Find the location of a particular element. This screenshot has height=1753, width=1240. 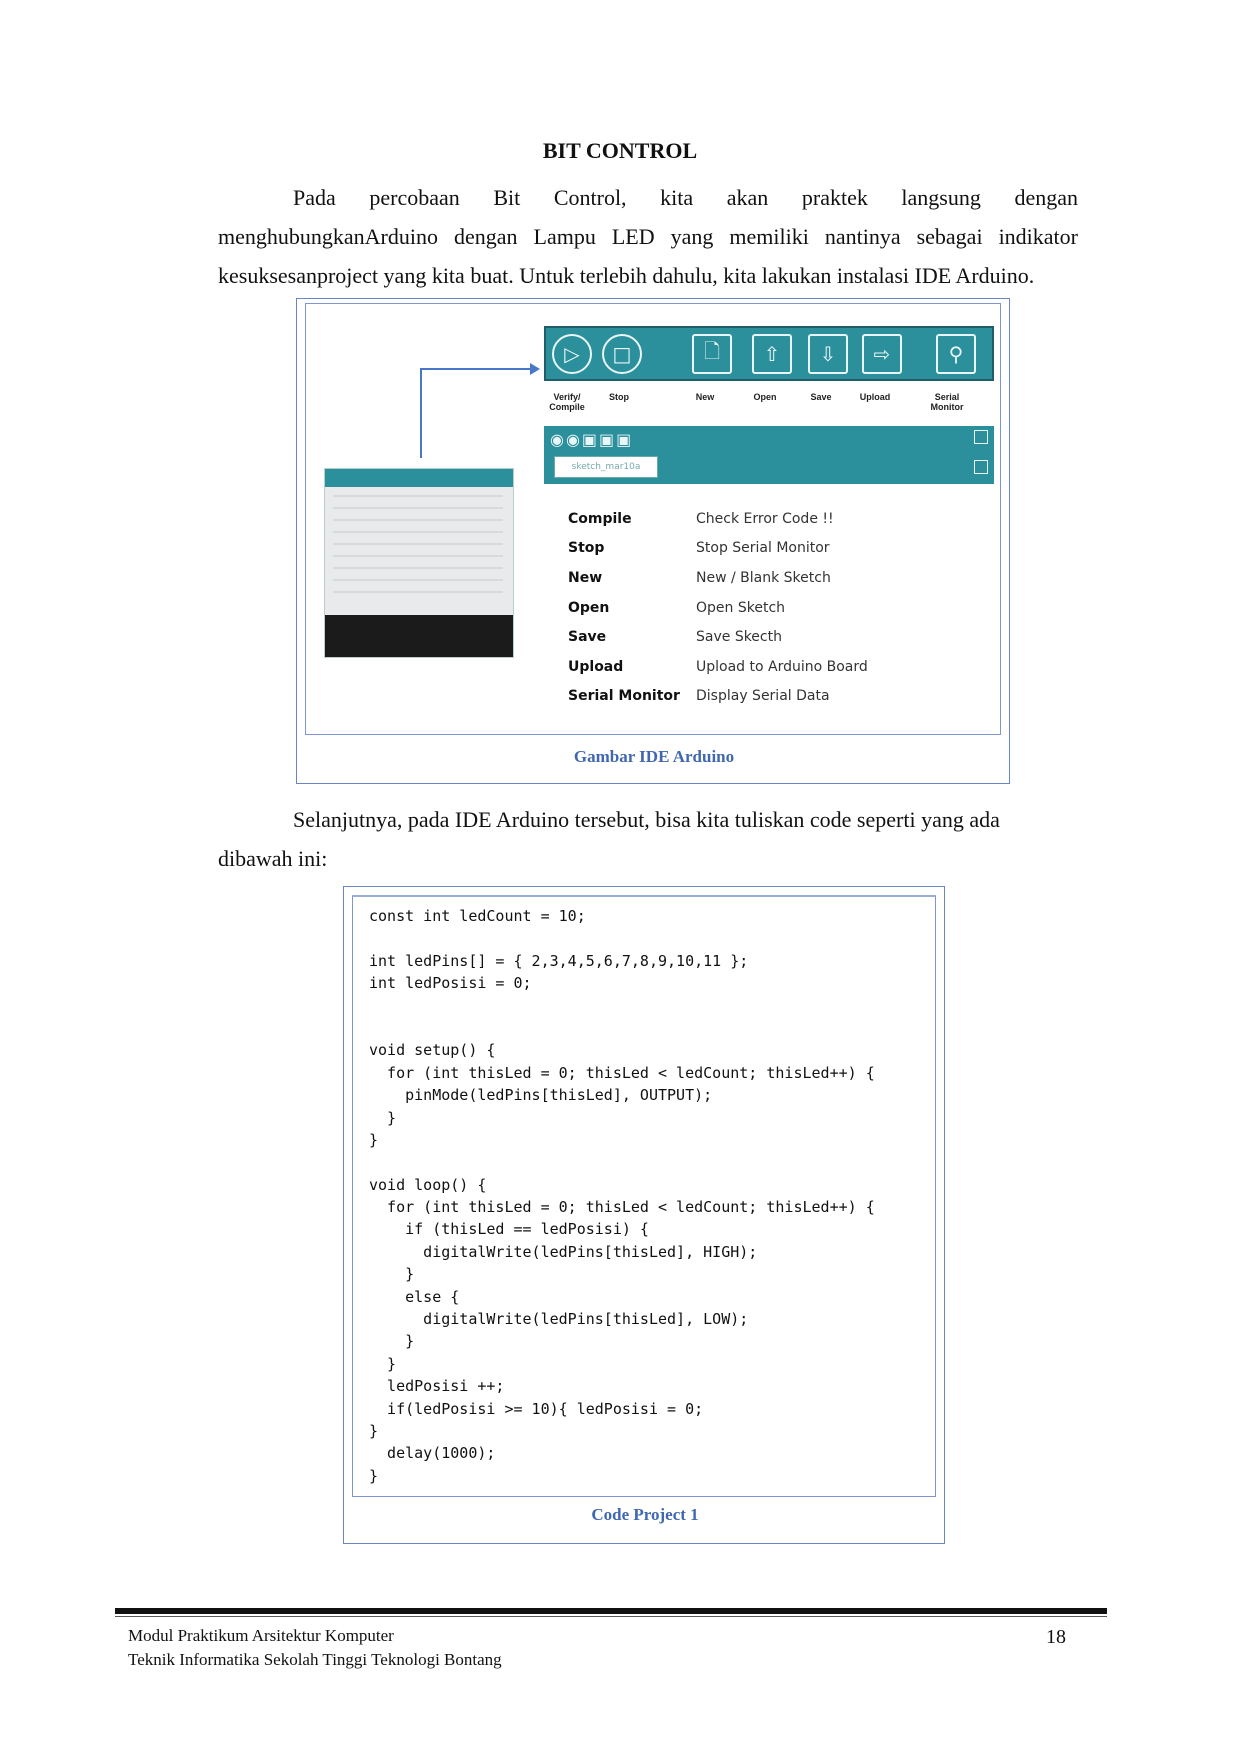

footer-rule-thin is located at coordinates (611, 1616).